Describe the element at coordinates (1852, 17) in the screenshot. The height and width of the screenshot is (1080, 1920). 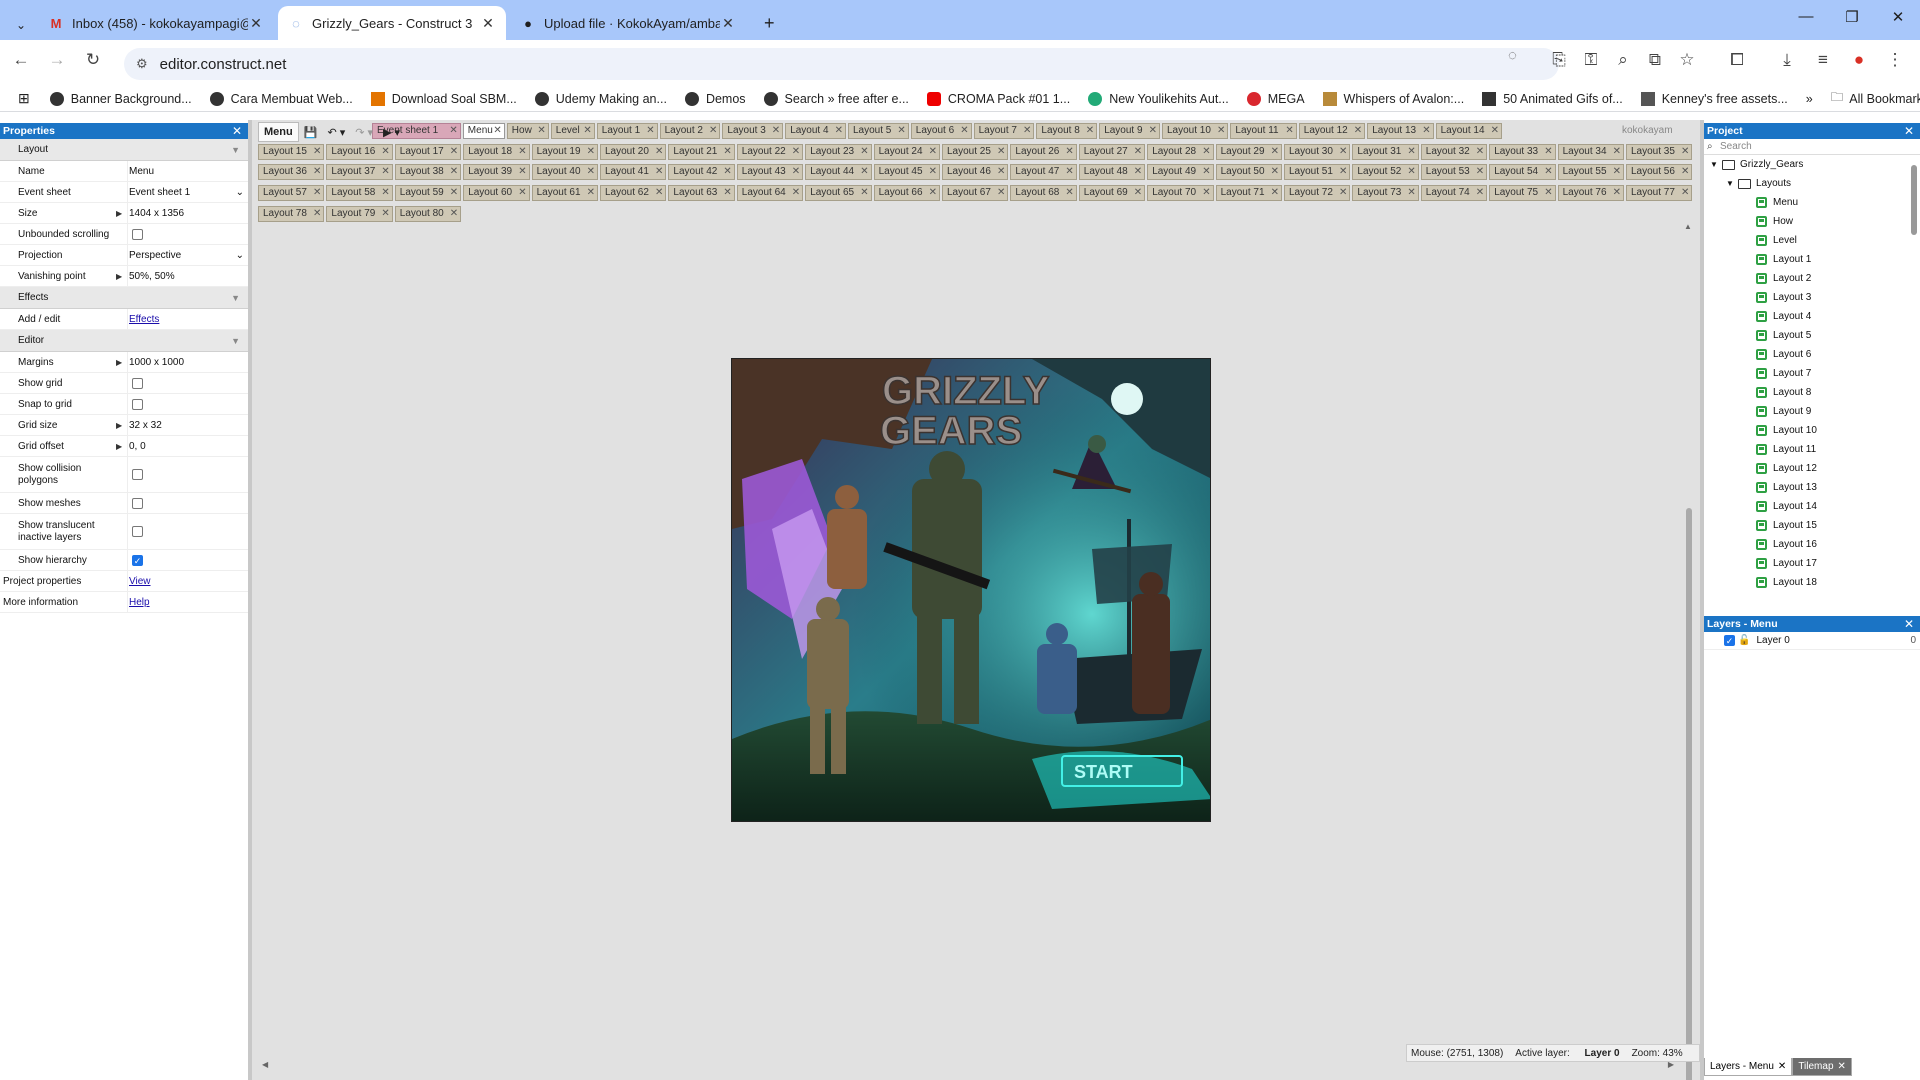
I see `restore-button: ❐` at that location.